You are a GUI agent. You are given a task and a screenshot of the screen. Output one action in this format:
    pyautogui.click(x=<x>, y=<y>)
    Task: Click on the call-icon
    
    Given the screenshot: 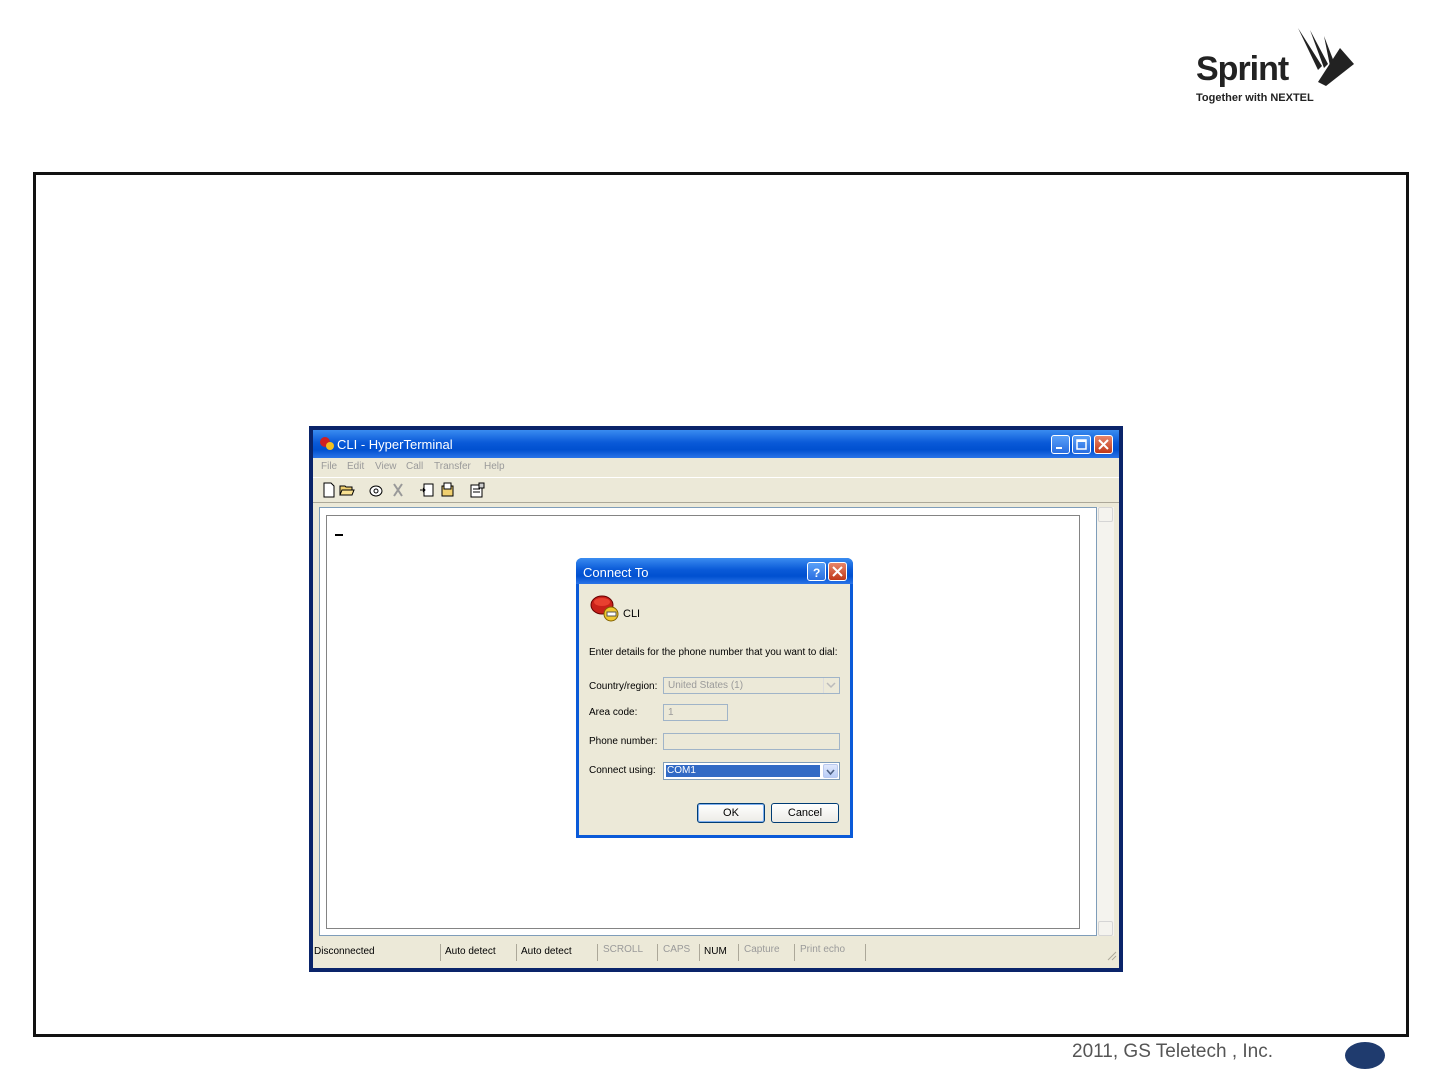 What is the action you would take?
    pyautogui.click(x=376, y=490)
    